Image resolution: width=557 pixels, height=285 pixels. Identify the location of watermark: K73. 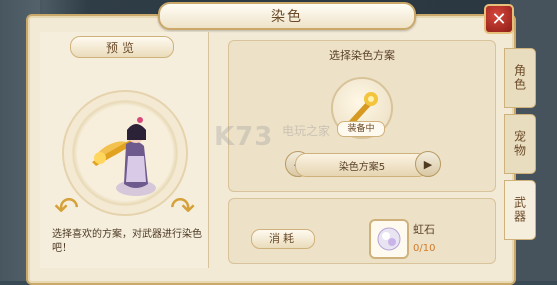
(244, 137).